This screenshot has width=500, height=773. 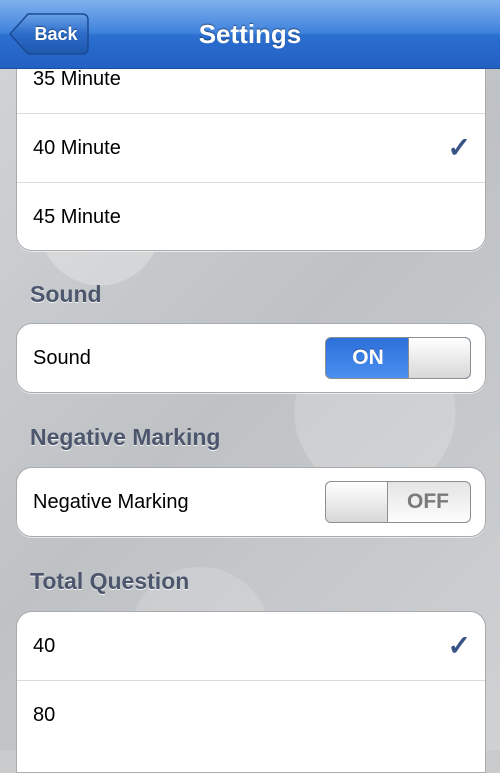 What do you see at coordinates (77, 217) in the screenshot?
I see `time-option-label: 45 Minute` at bounding box center [77, 217].